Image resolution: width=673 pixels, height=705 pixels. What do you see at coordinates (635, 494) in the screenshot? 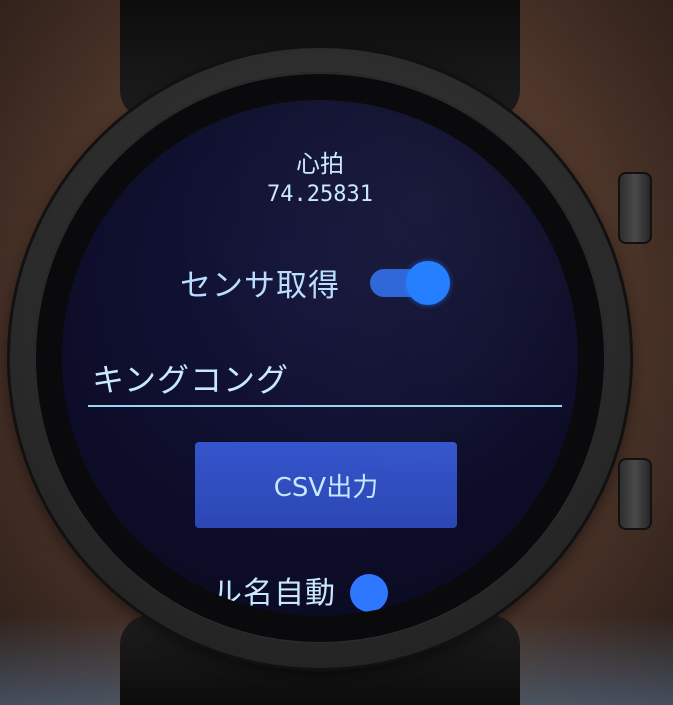
I see `watch-crown-bottom-button` at bounding box center [635, 494].